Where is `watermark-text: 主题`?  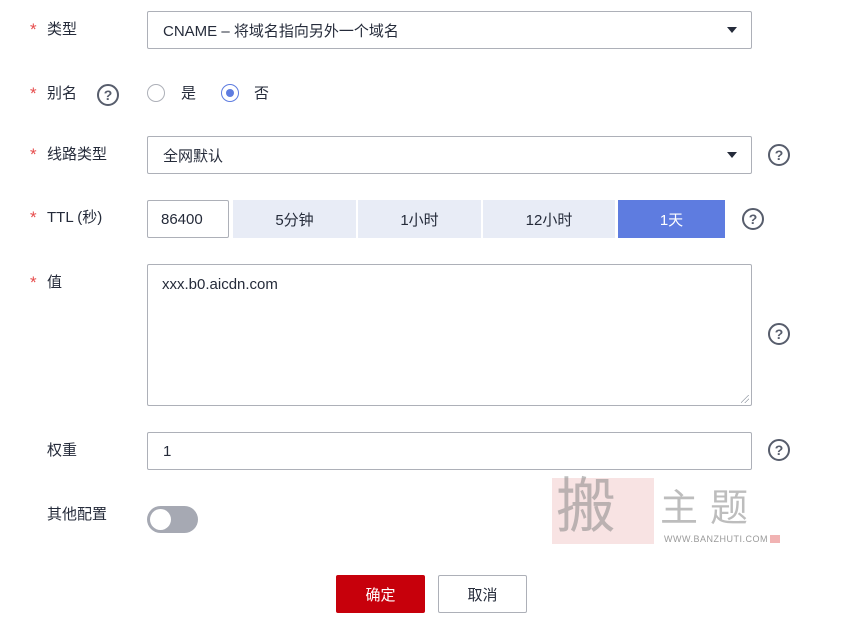
watermark-text: 主题 is located at coordinates (710, 508).